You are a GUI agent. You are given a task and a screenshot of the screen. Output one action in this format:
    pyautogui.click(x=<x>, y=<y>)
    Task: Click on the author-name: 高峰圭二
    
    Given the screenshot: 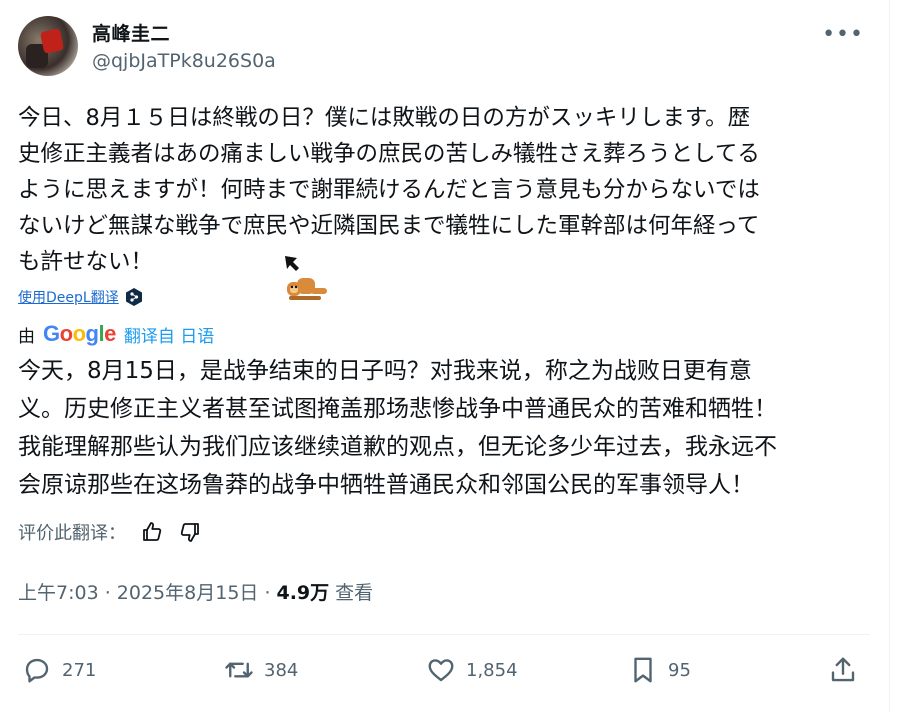 What is the action you would take?
    pyautogui.click(x=131, y=32)
    